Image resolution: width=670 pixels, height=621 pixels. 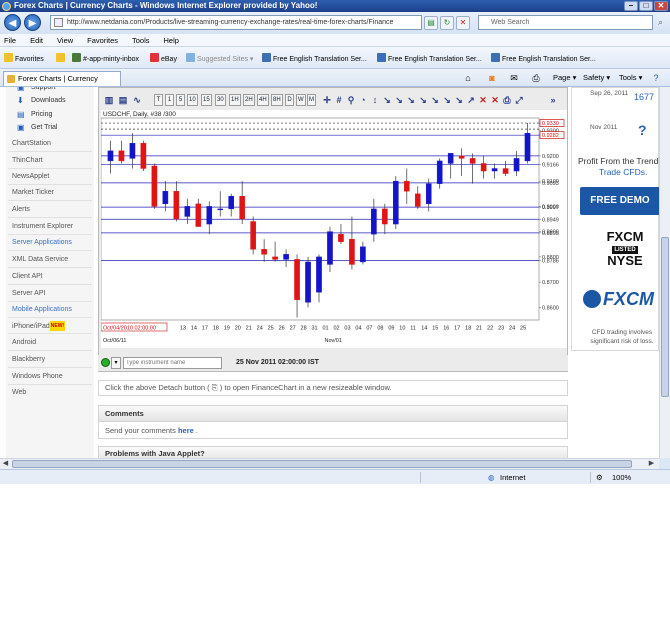 What do you see at coordinates (411, 100) in the screenshot?
I see `fib-icon: ↘` at bounding box center [411, 100].